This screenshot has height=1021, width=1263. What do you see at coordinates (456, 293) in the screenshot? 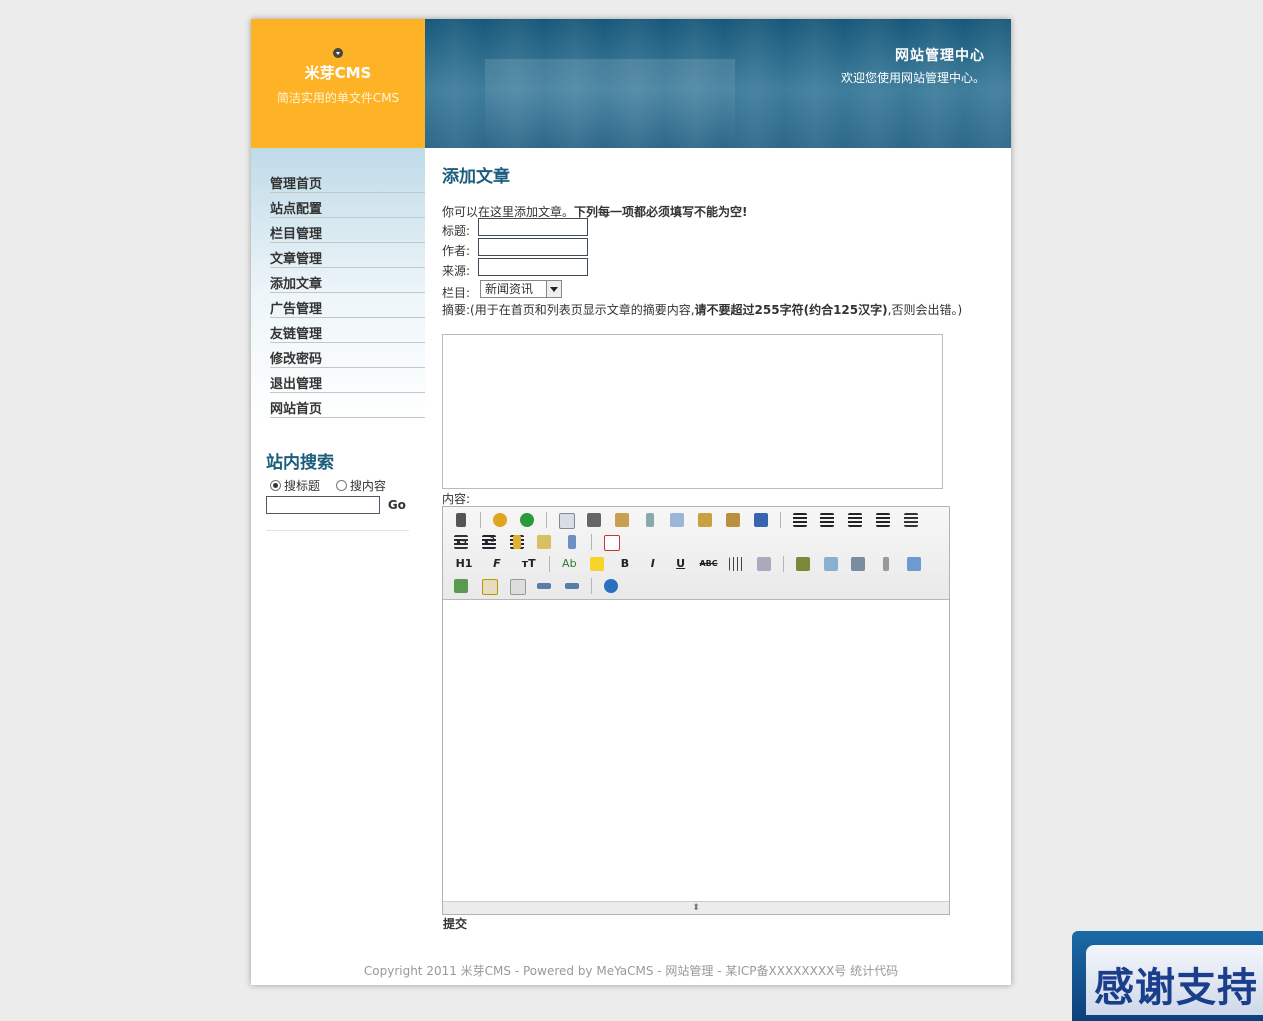
I see `category-label: 栏目:` at bounding box center [456, 293].